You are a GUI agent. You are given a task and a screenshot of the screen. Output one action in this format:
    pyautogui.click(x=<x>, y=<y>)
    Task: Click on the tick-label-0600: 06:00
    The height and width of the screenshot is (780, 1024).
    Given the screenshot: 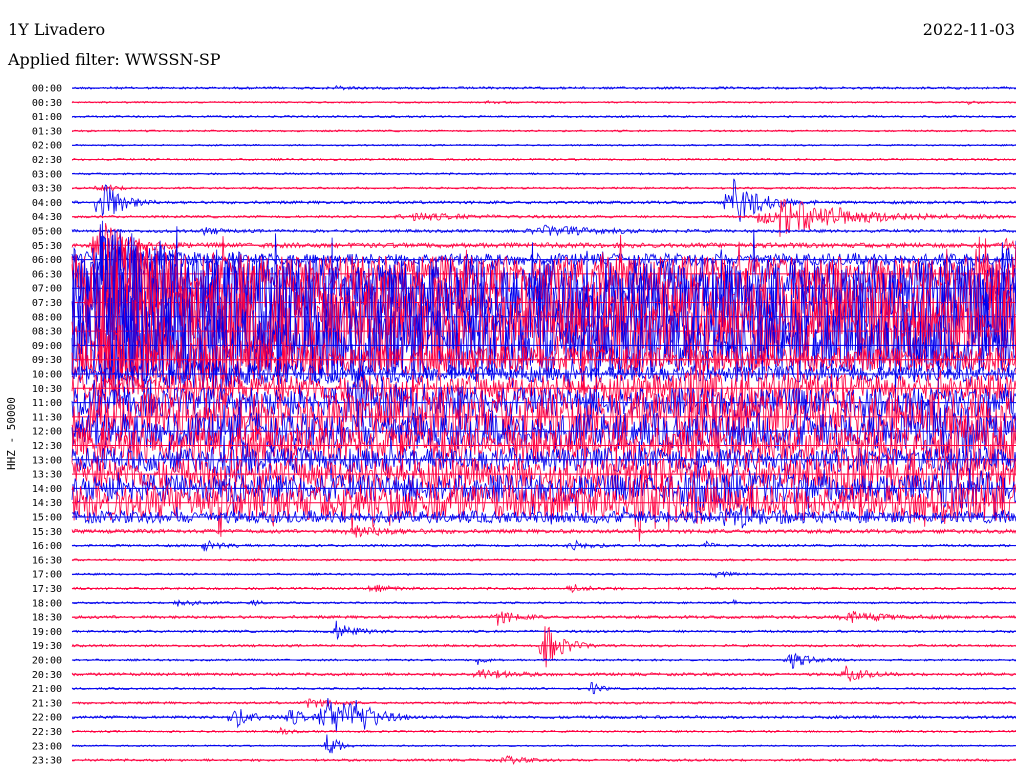 What is the action you would take?
    pyautogui.click(x=47, y=260)
    